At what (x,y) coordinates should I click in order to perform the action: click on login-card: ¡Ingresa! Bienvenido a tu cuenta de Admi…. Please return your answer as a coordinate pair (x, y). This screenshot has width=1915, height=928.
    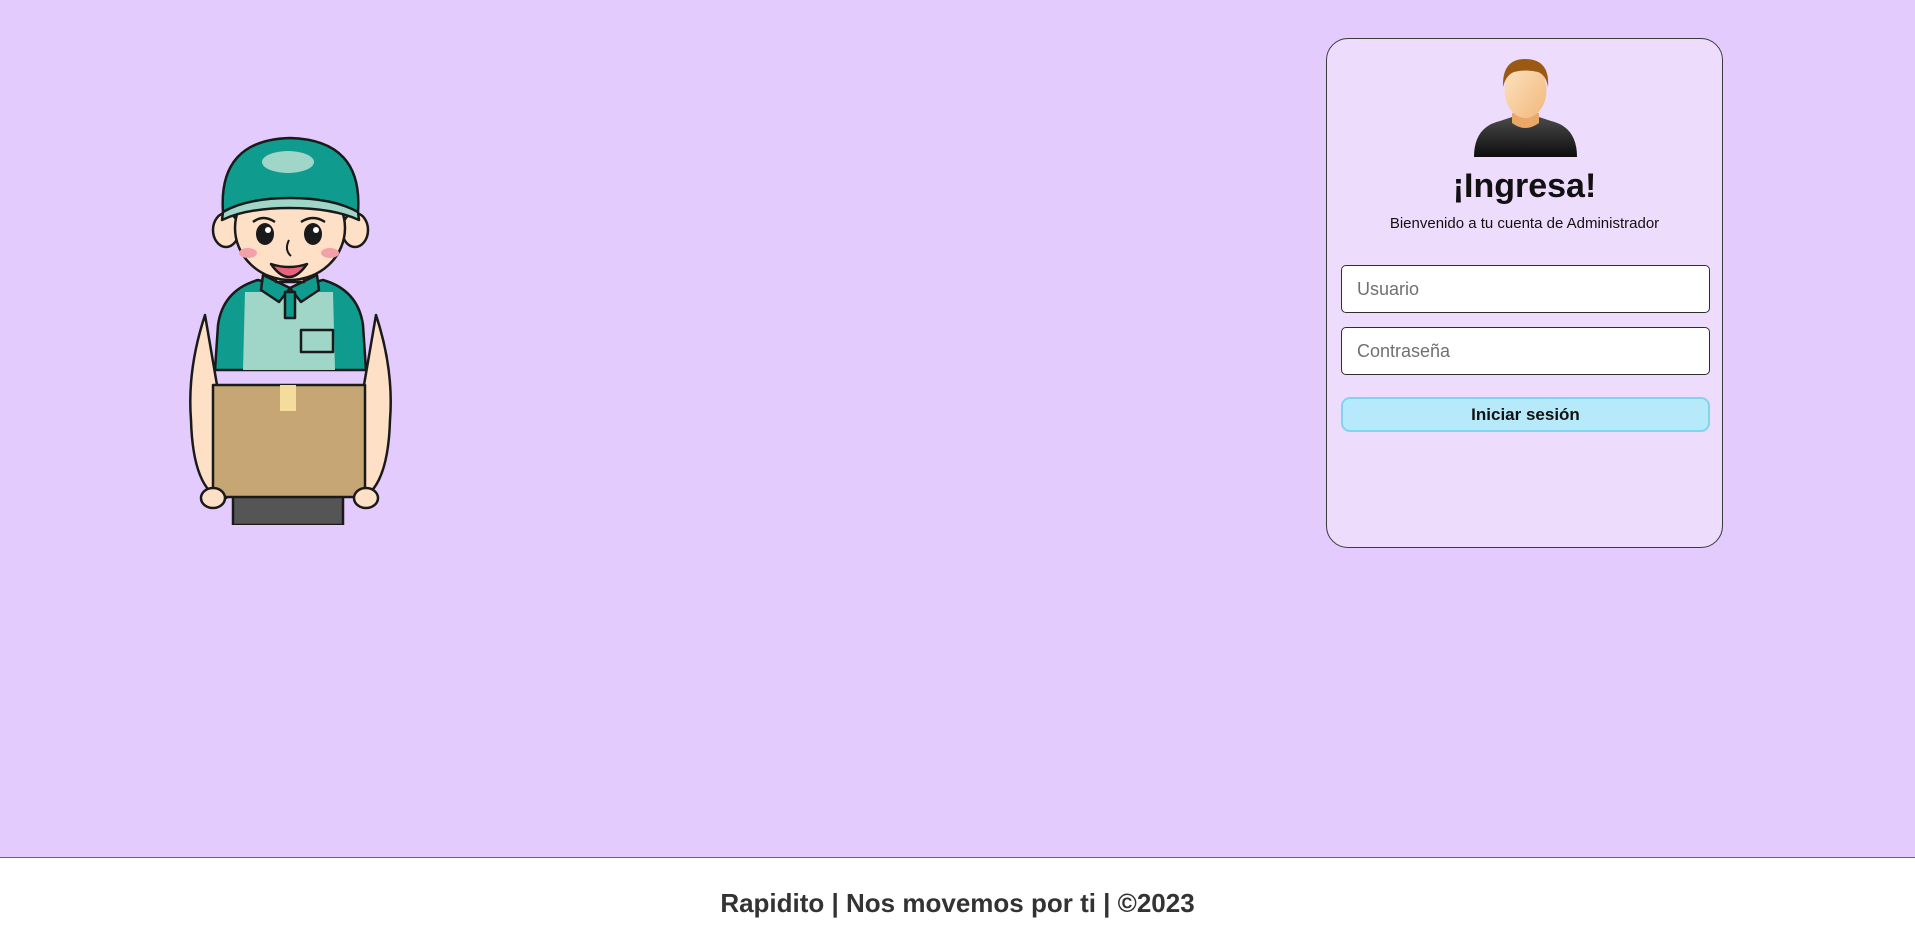
    Looking at the image, I should click on (1524, 293).